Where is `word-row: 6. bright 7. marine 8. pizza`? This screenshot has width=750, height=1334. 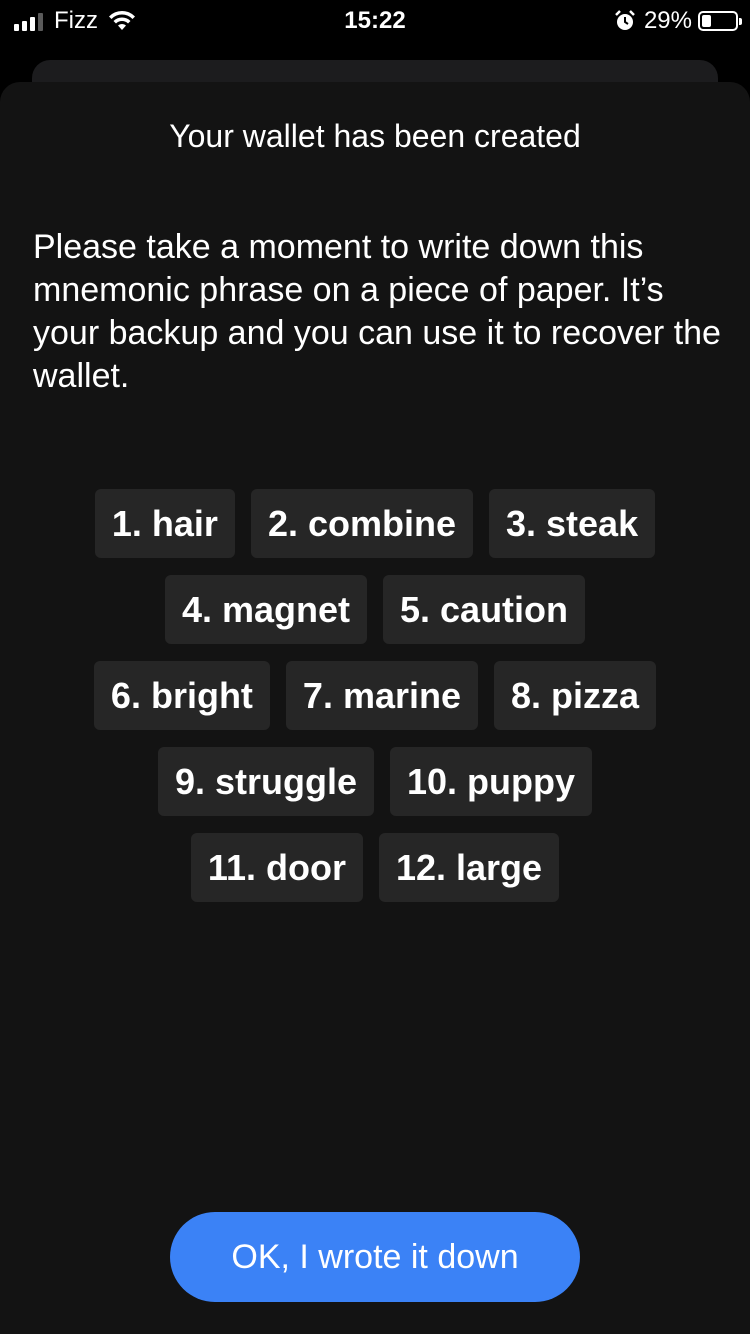 word-row: 6. bright 7. marine 8. pizza is located at coordinates (375, 695).